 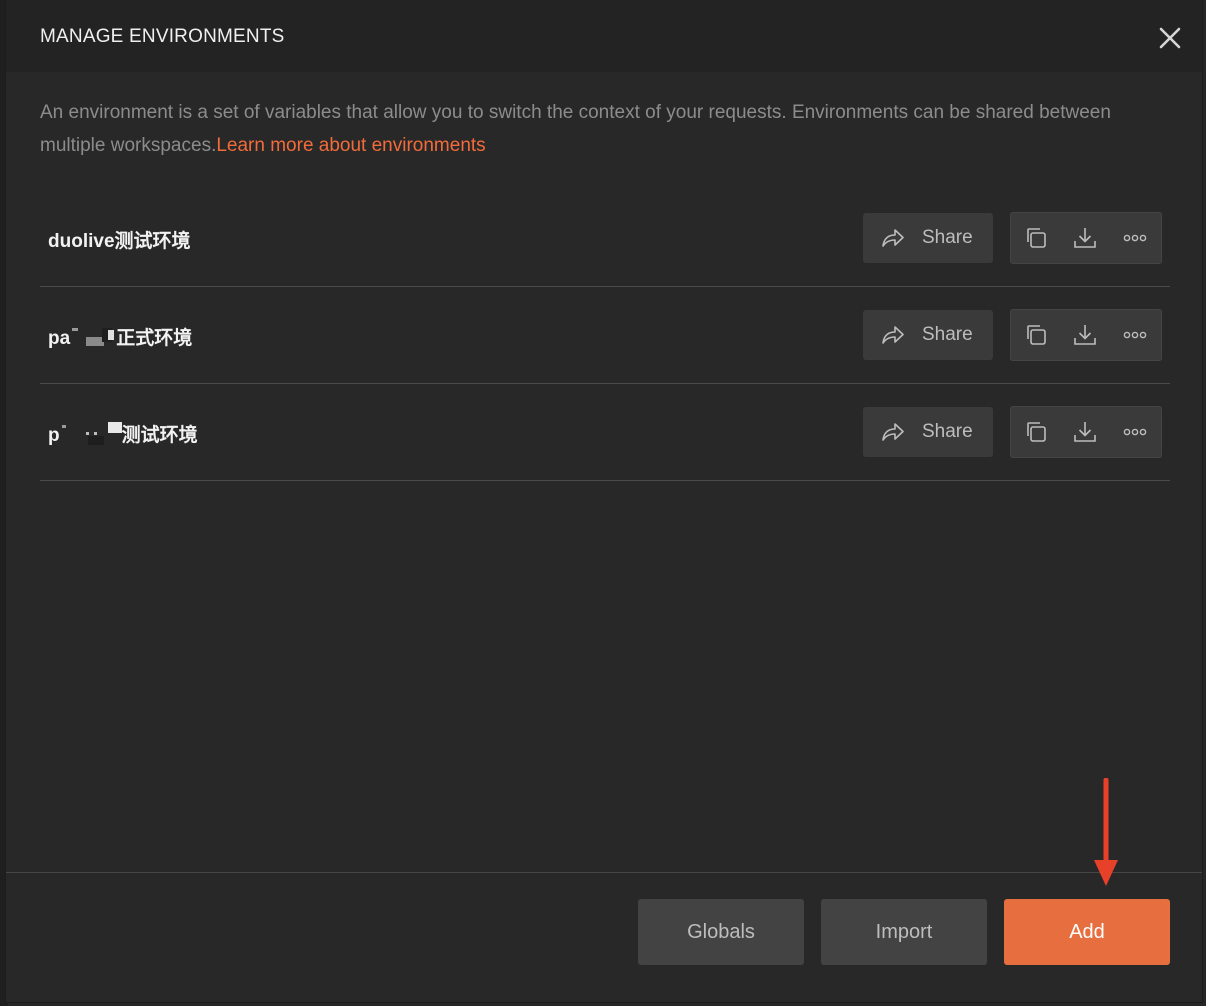 I want to click on environment-name: pa 正式环境, so click(x=120, y=338).